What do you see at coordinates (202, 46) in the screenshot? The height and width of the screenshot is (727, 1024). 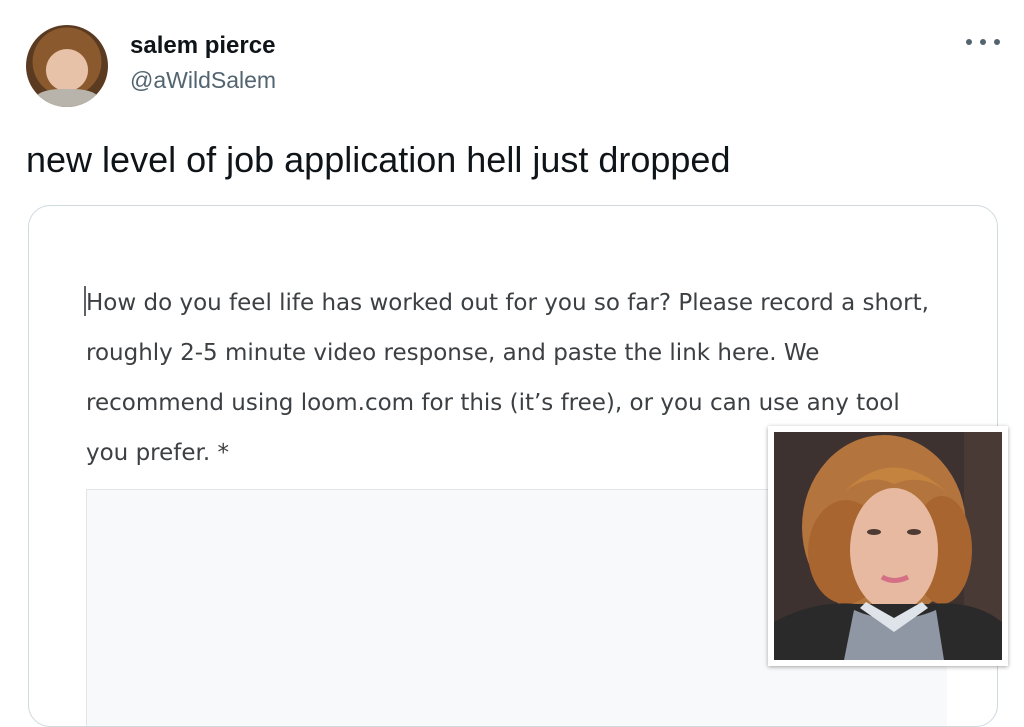 I see `author-display-name: salem pierce` at bounding box center [202, 46].